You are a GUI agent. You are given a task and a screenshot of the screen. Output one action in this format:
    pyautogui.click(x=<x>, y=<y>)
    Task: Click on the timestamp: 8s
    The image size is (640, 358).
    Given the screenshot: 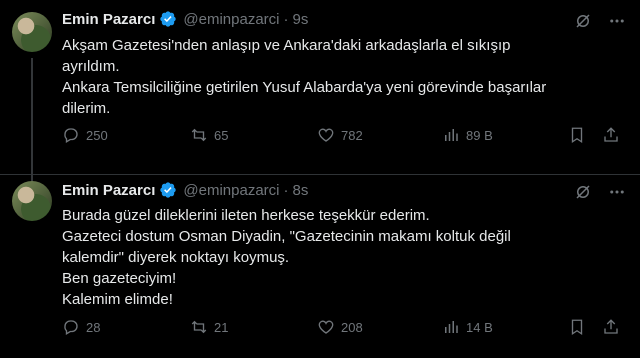 What is the action you would take?
    pyautogui.click(x=300, y=190)
    